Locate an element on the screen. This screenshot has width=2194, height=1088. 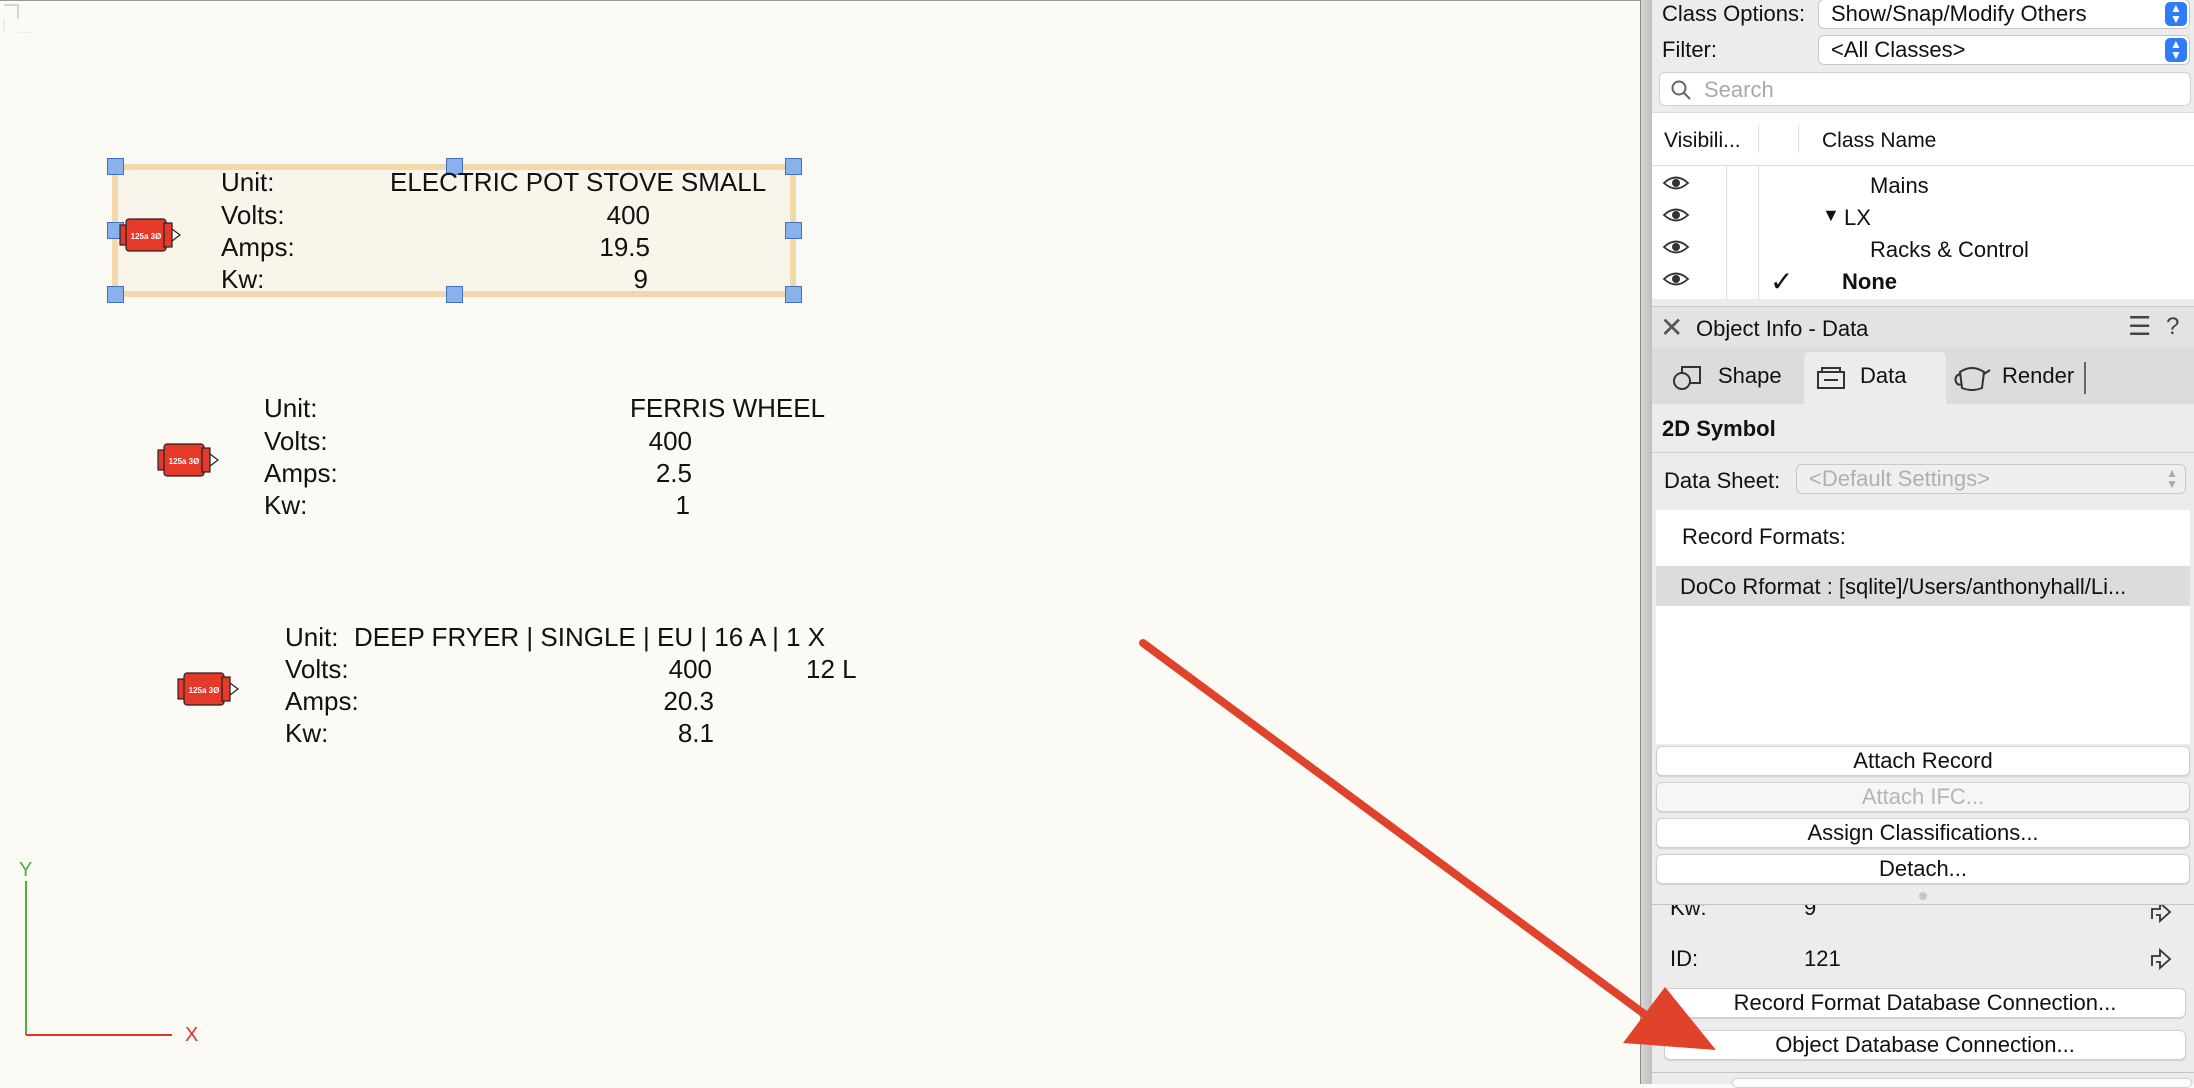
object-info-title: Object Info - Data is located at coordinates (1782, 328).